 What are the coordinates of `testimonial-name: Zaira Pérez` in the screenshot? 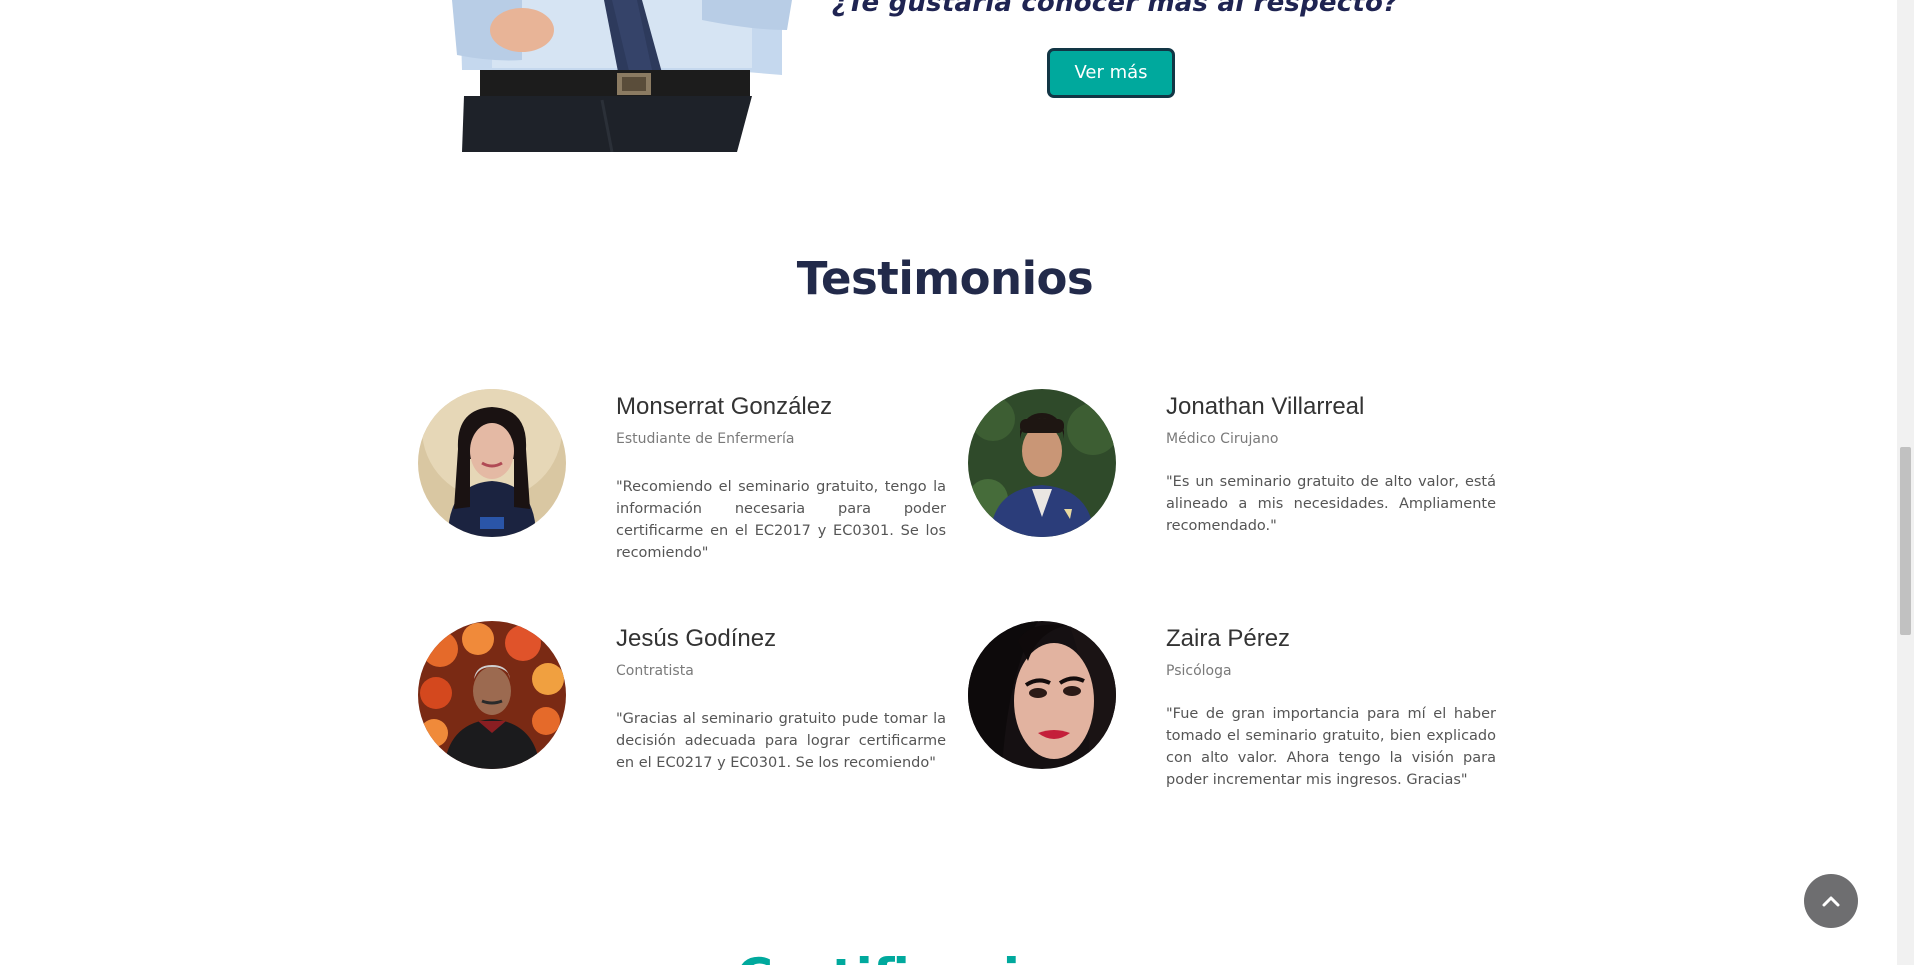 It's located at (1228, 638).